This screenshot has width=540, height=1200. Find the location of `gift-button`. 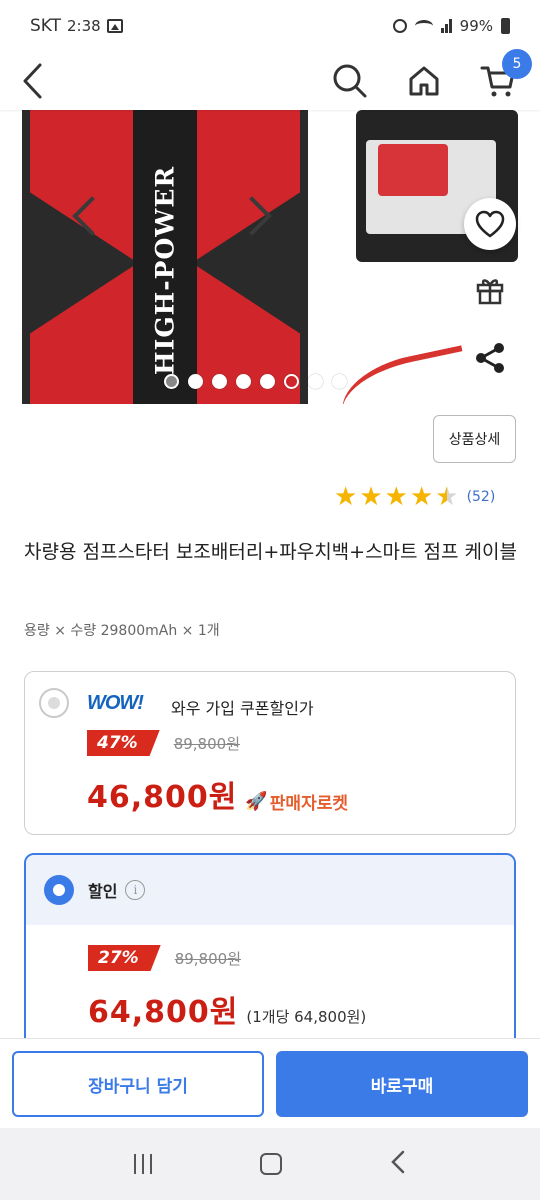

gift-button is located at coordinates (490, 290).